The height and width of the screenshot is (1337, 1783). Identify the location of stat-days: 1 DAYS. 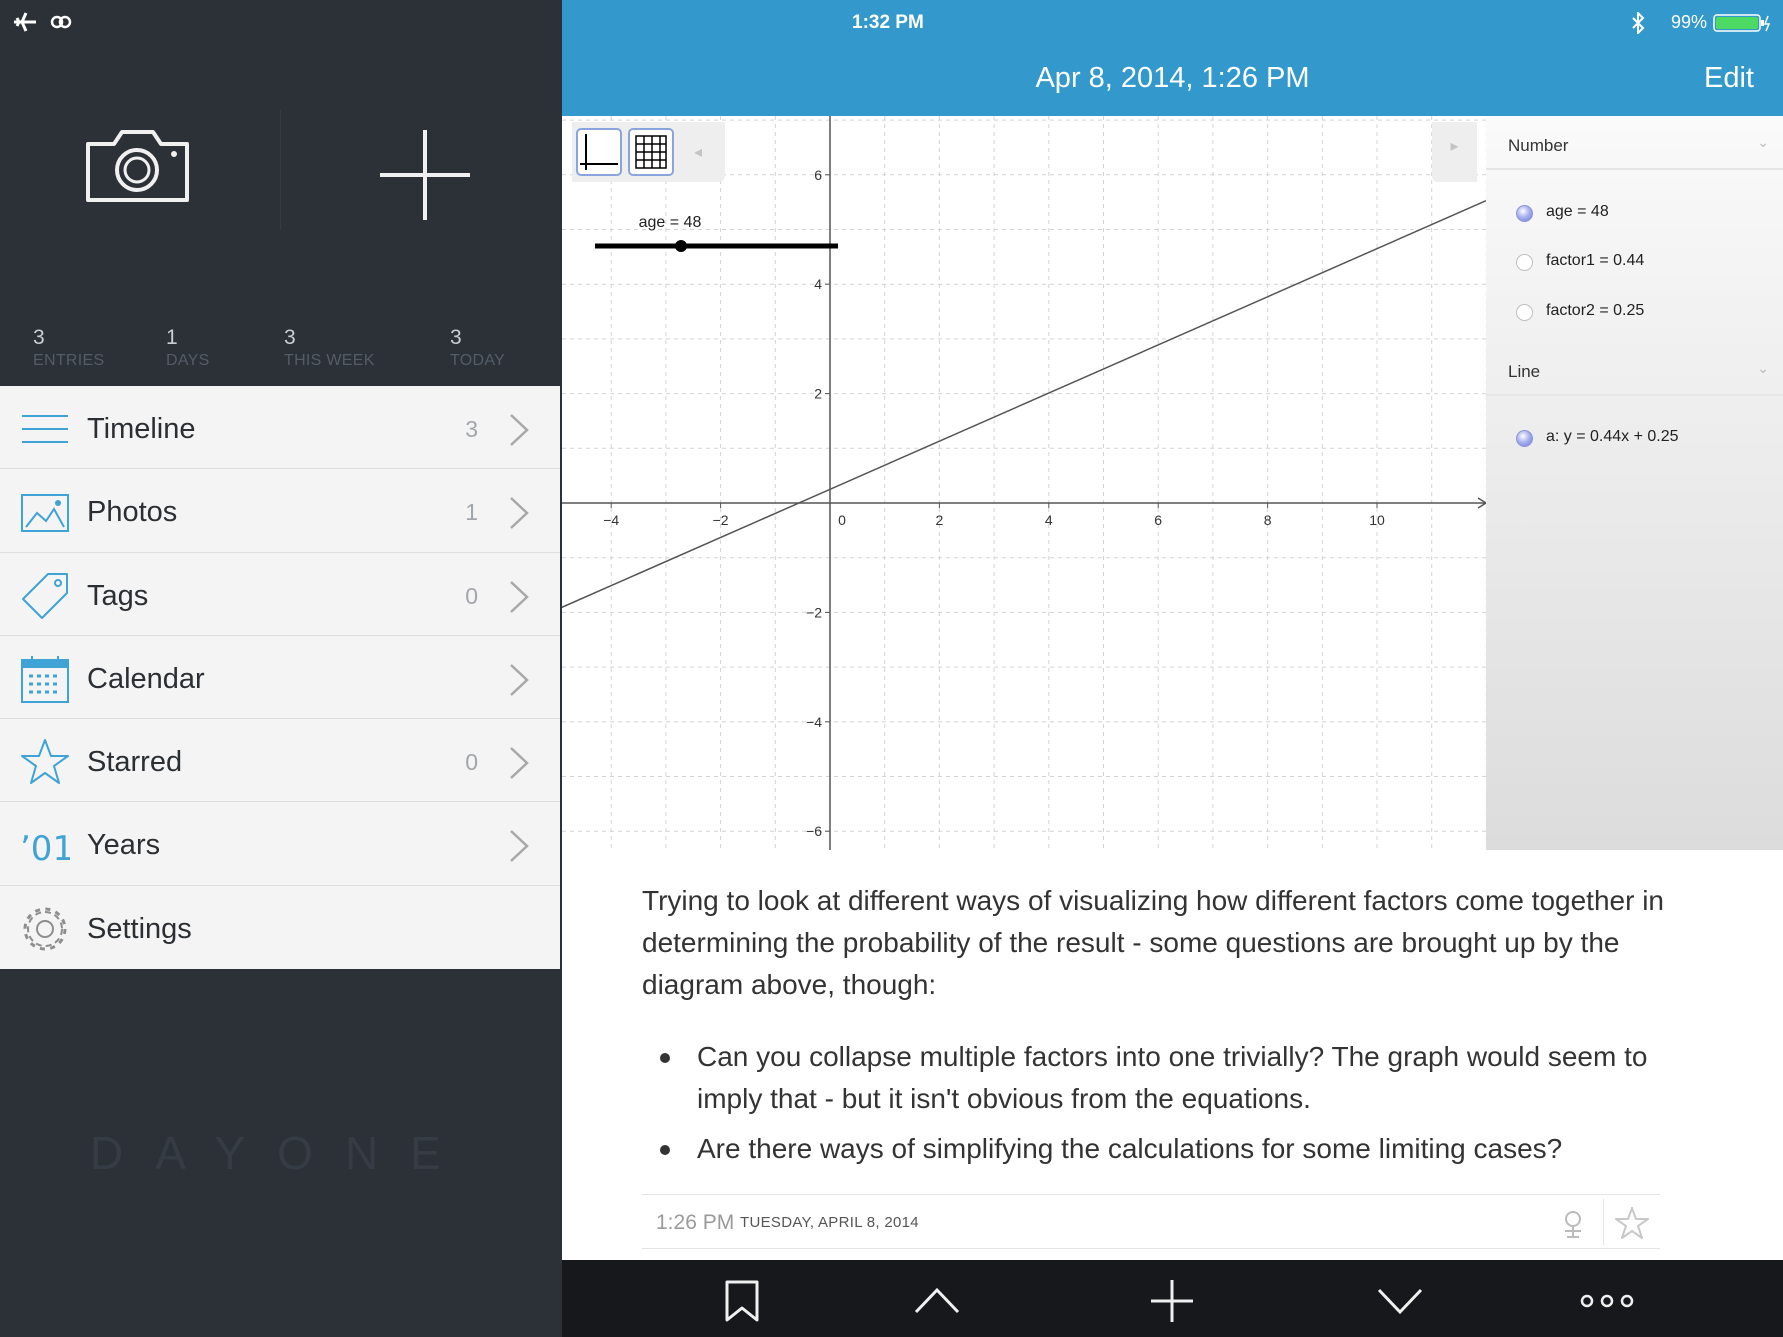
(188, 348).